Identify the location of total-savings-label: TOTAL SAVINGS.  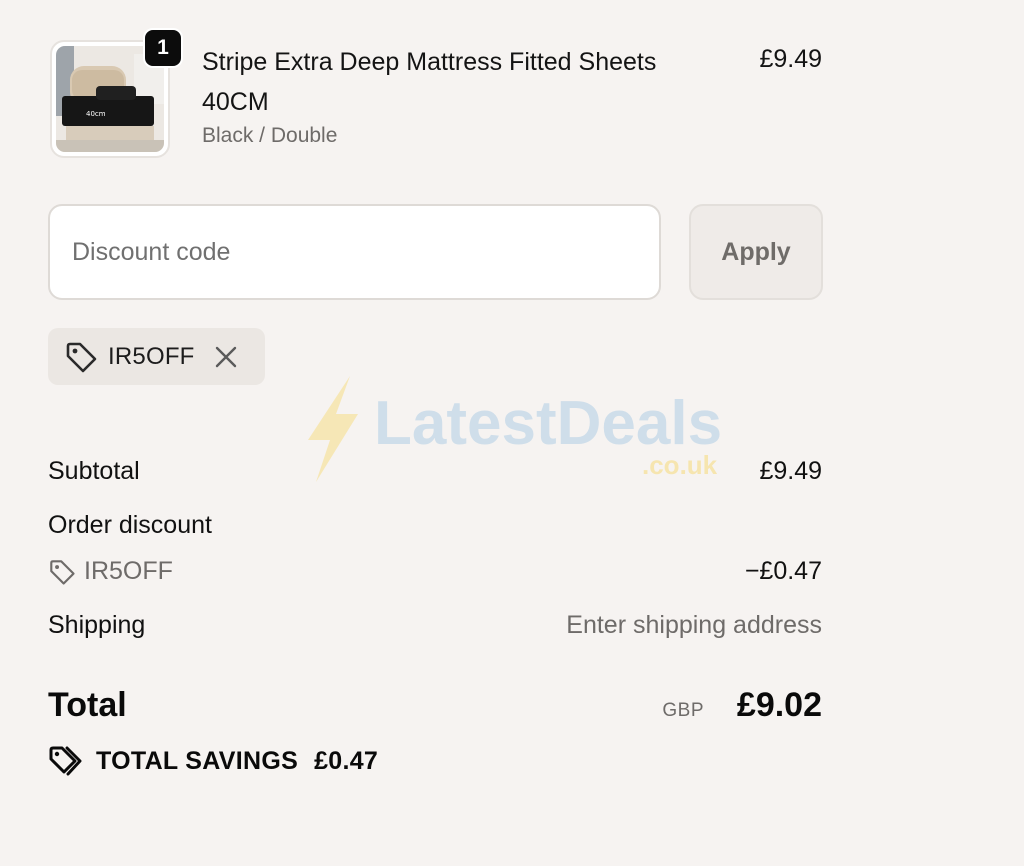
(197, 760).